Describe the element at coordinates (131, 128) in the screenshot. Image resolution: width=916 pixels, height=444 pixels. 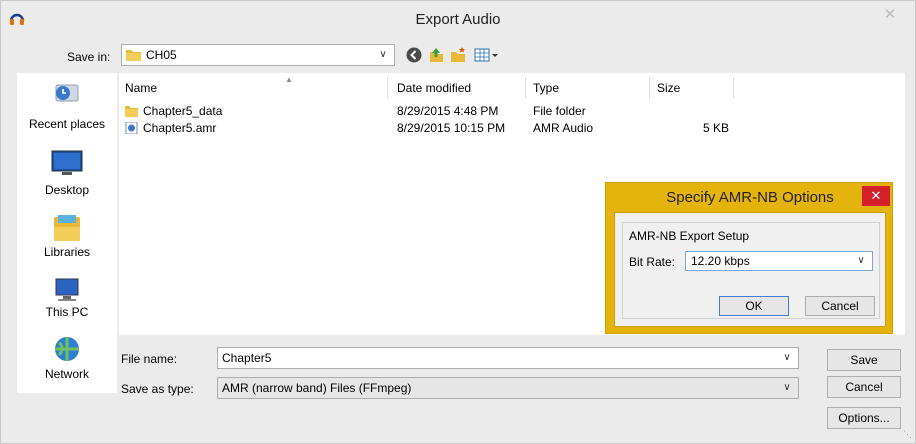
I see `audio-file-icon` at that location.